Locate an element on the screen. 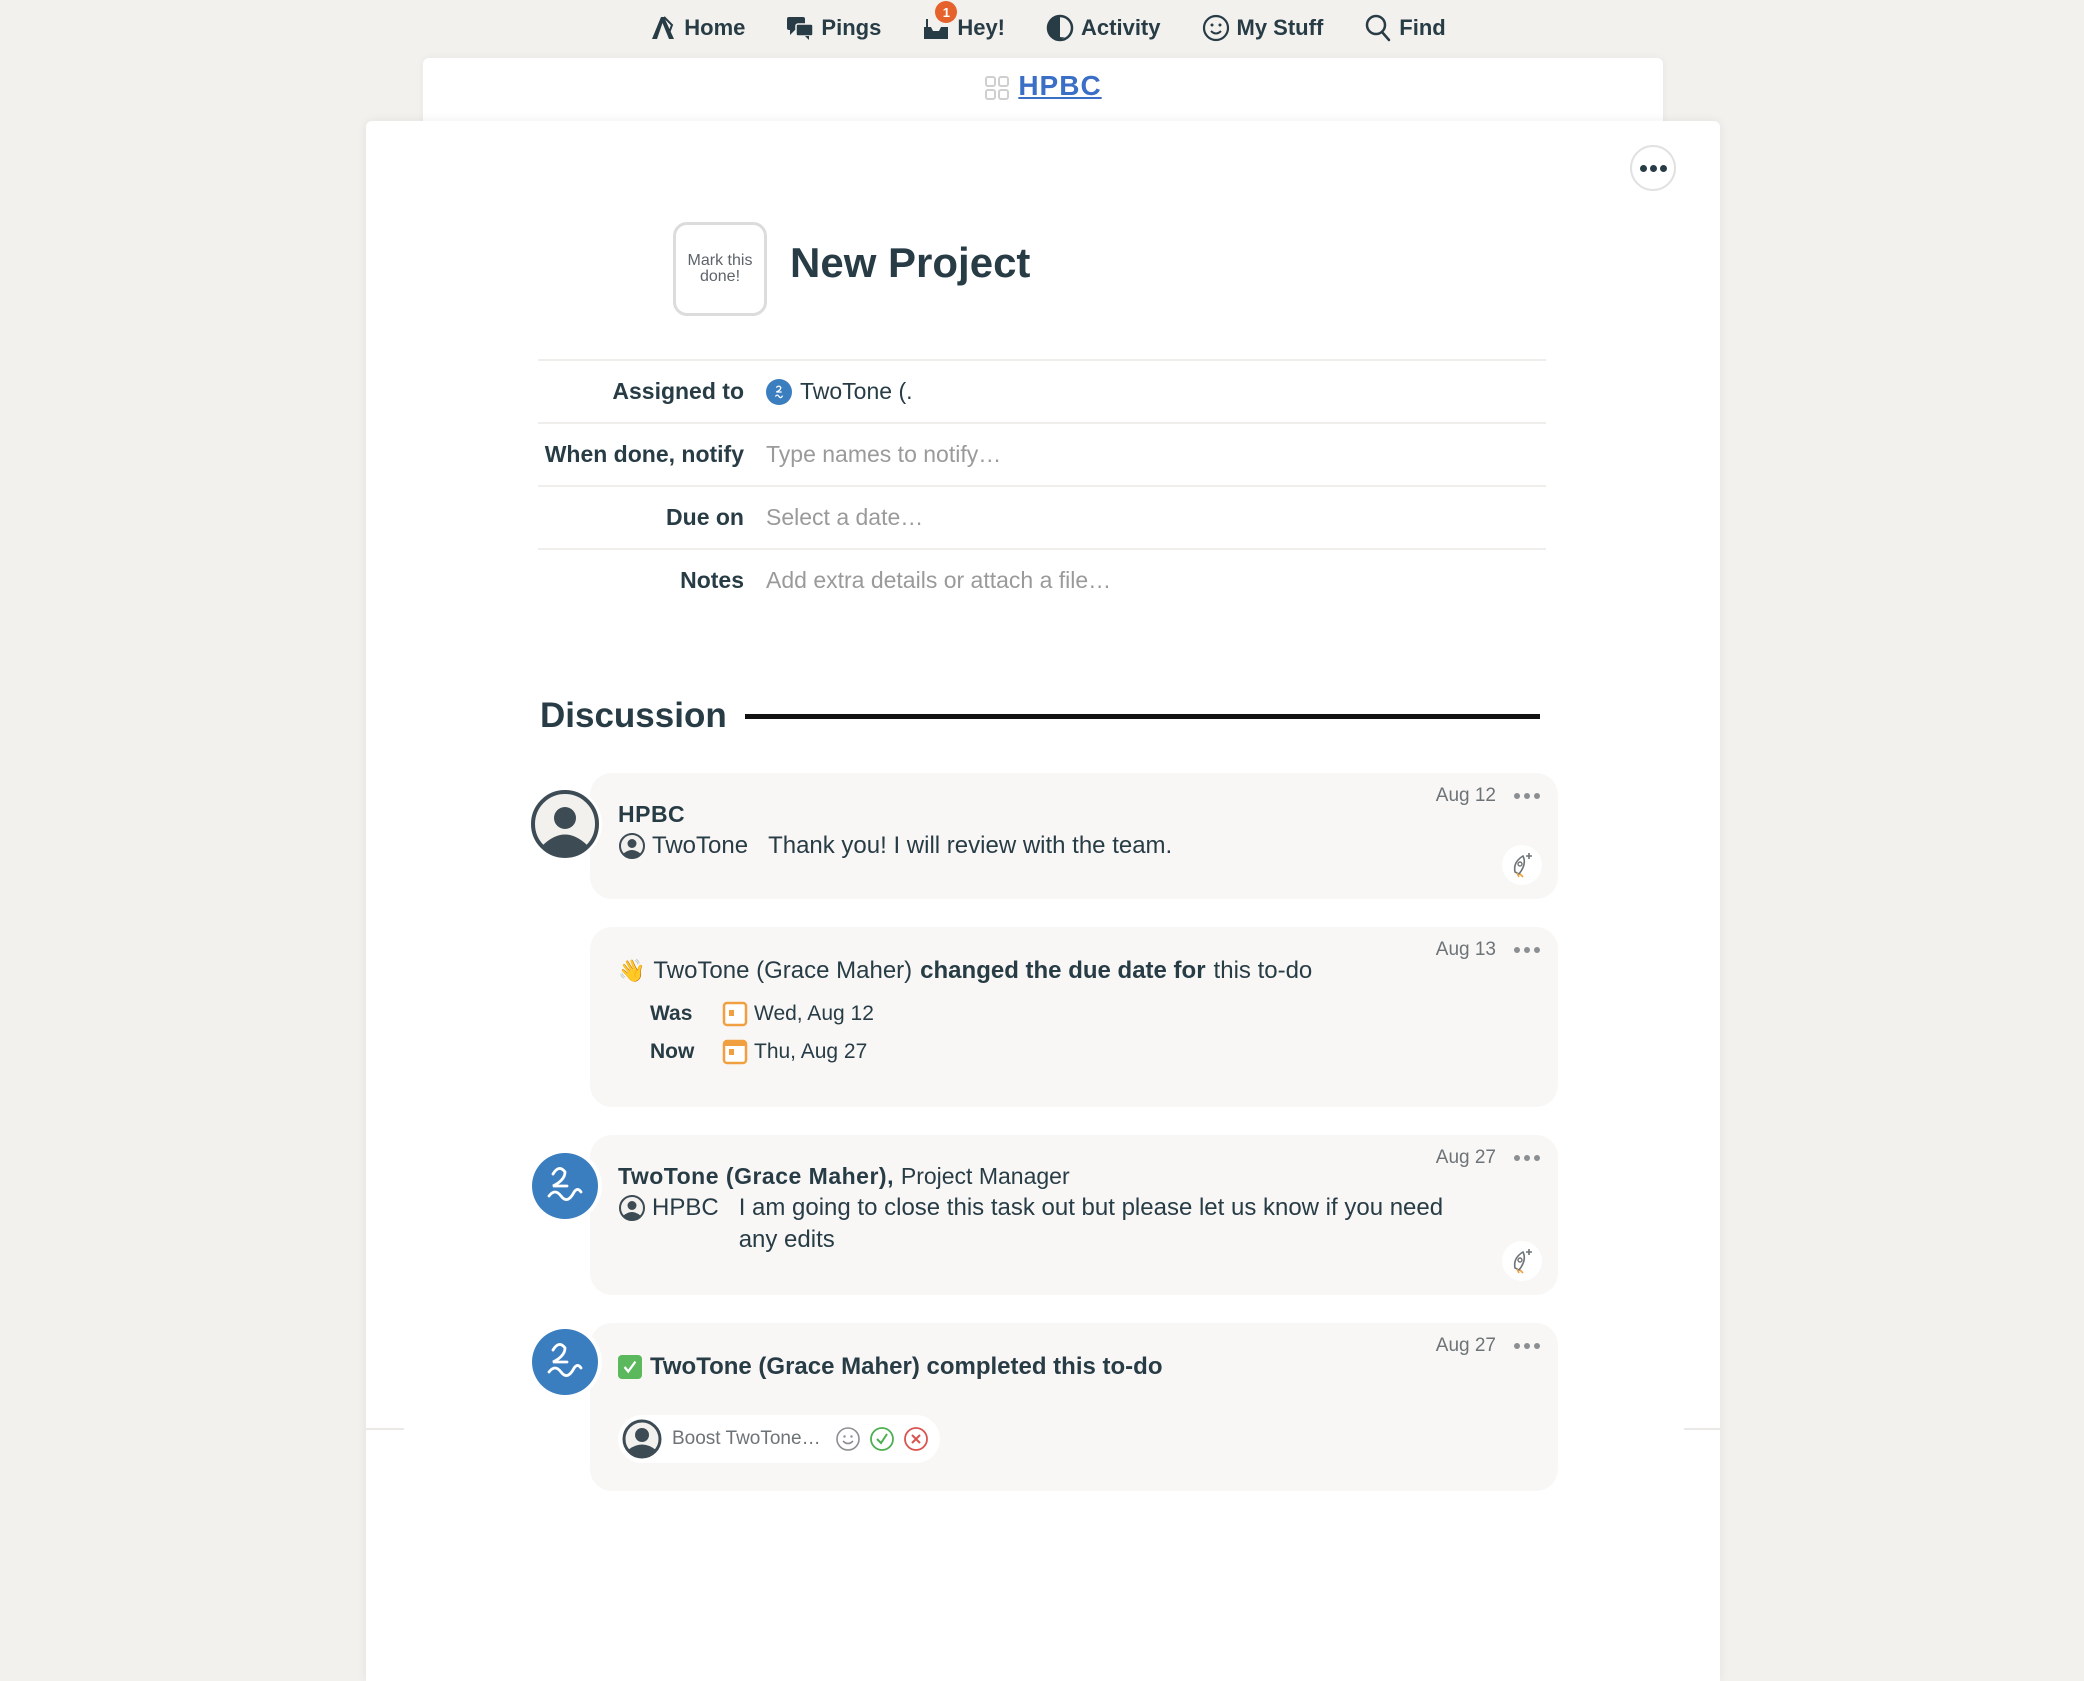  author-role: Project Manager is located at coordinates (985, 1176).